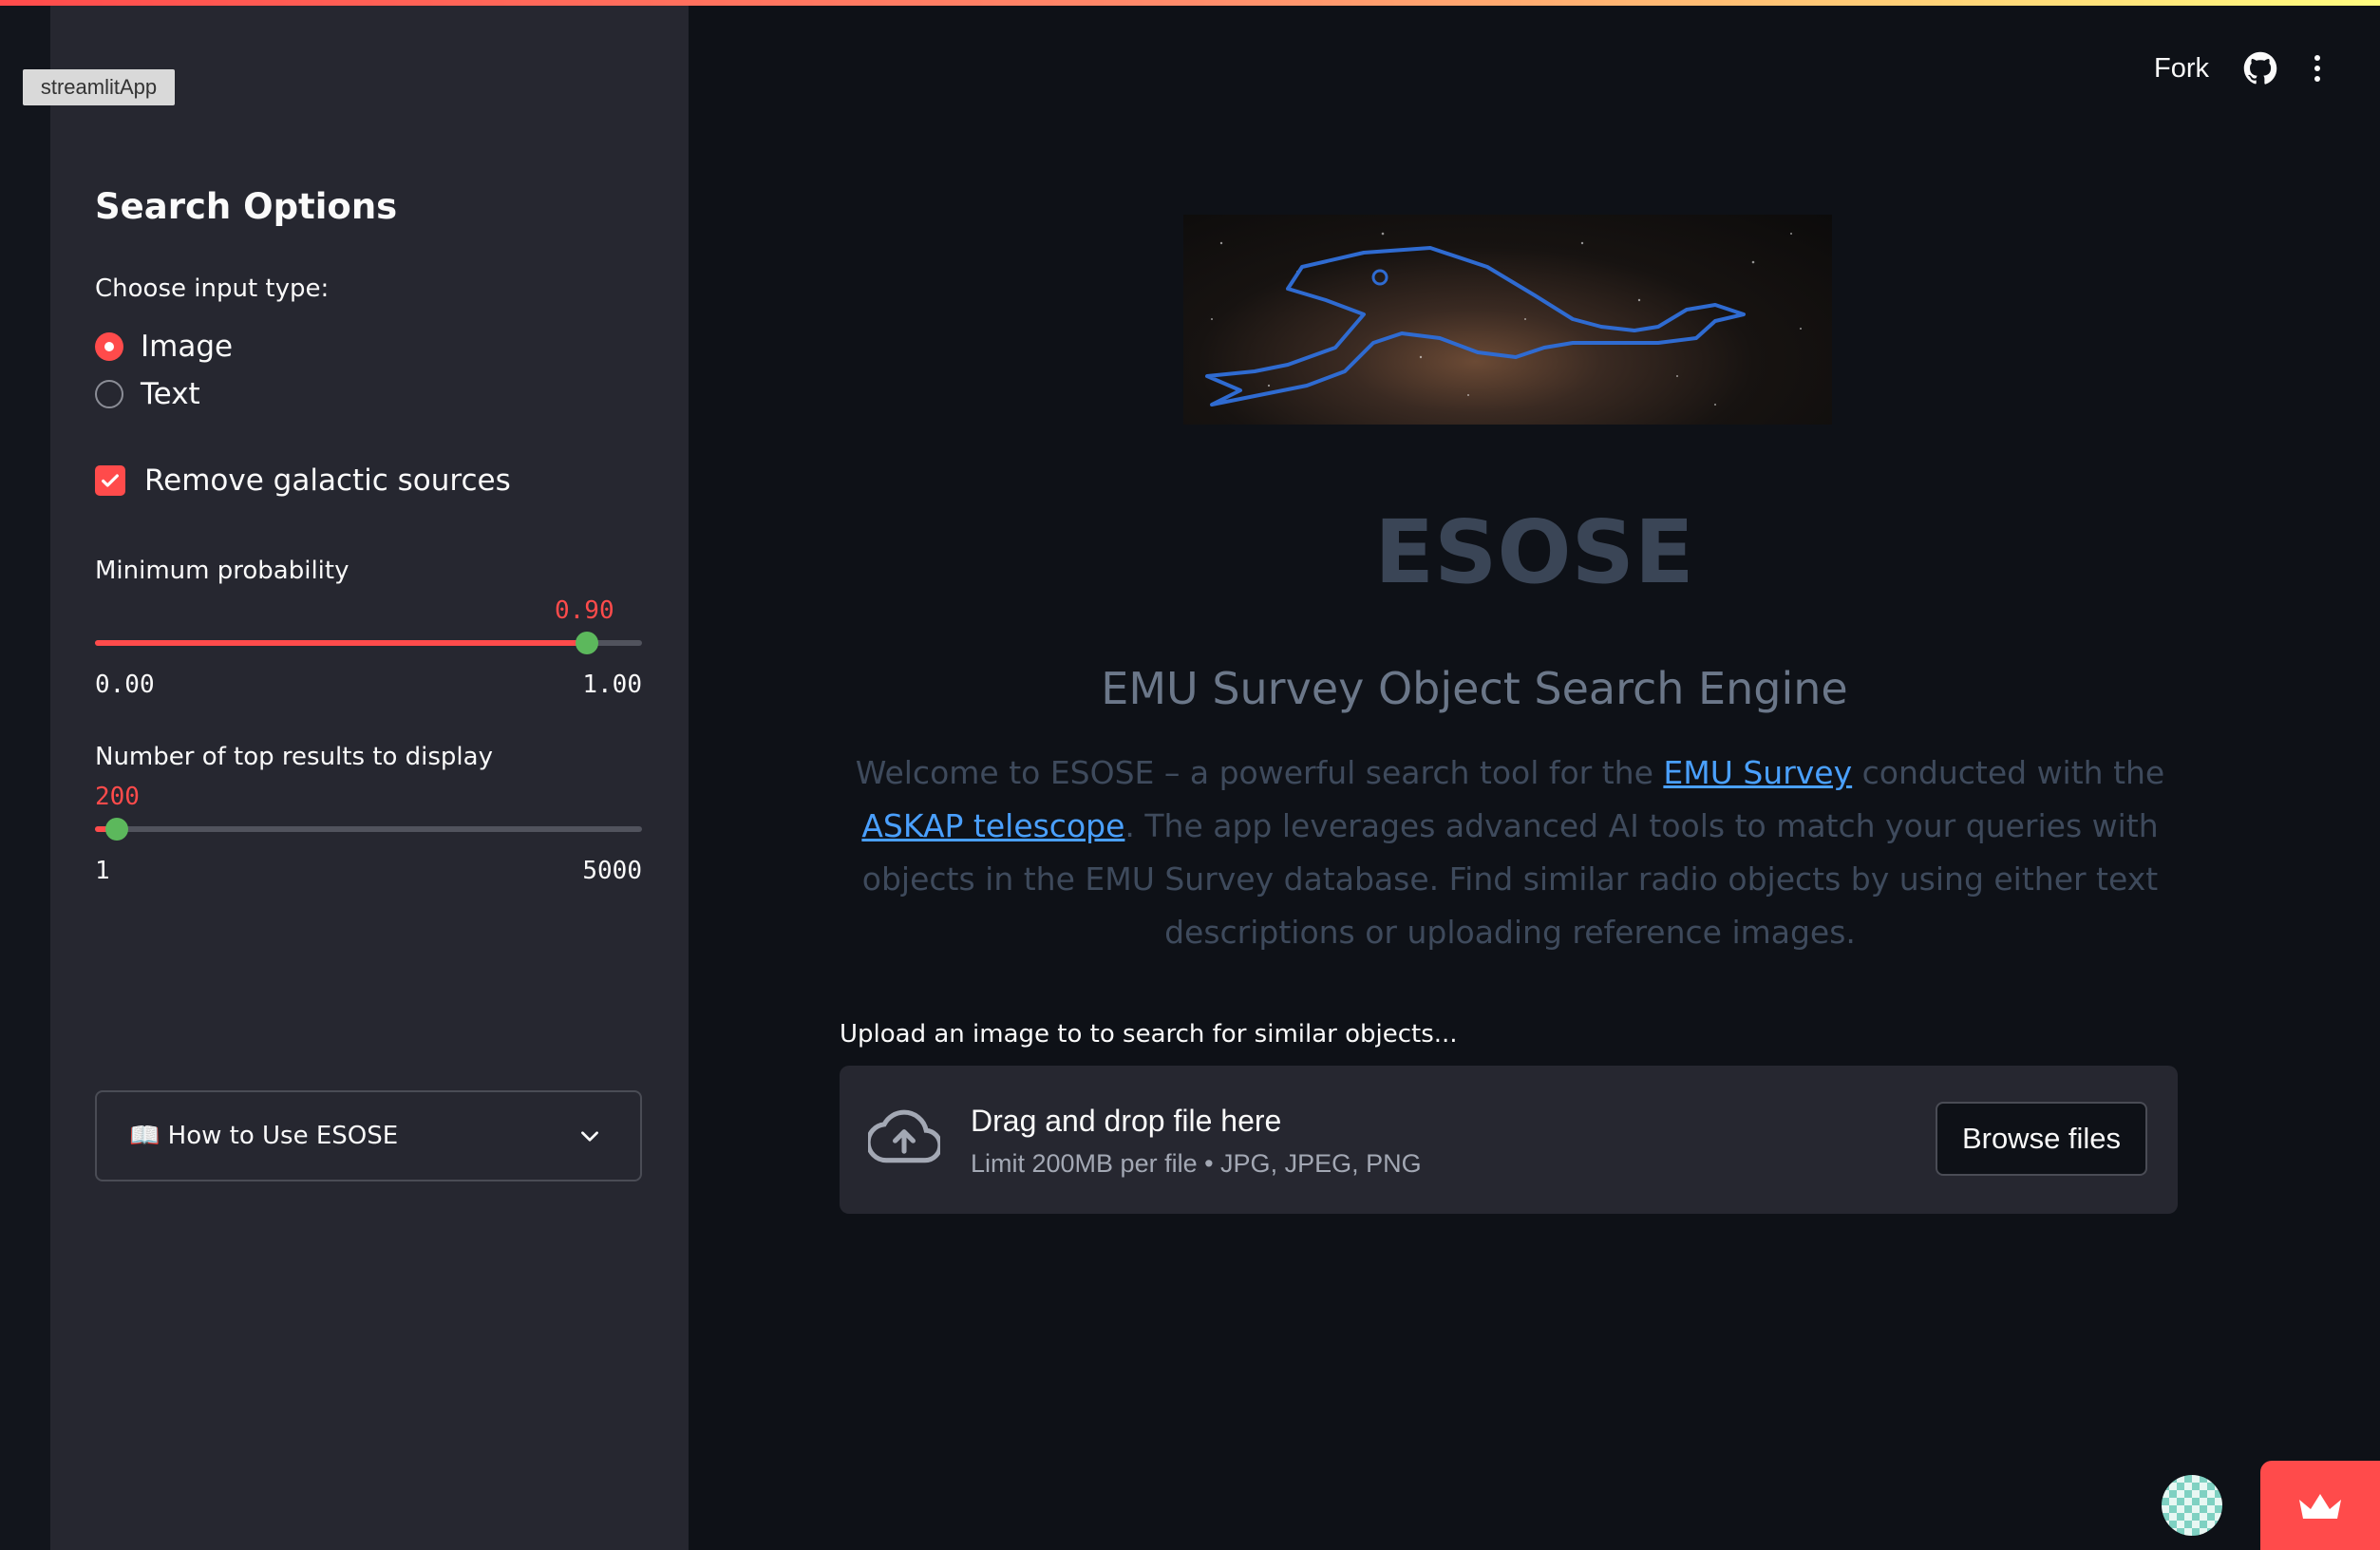  Describe the element at coordinates (2008, 772) in the screenshot. I see `welcome-text-2: conducted with the` at that location.